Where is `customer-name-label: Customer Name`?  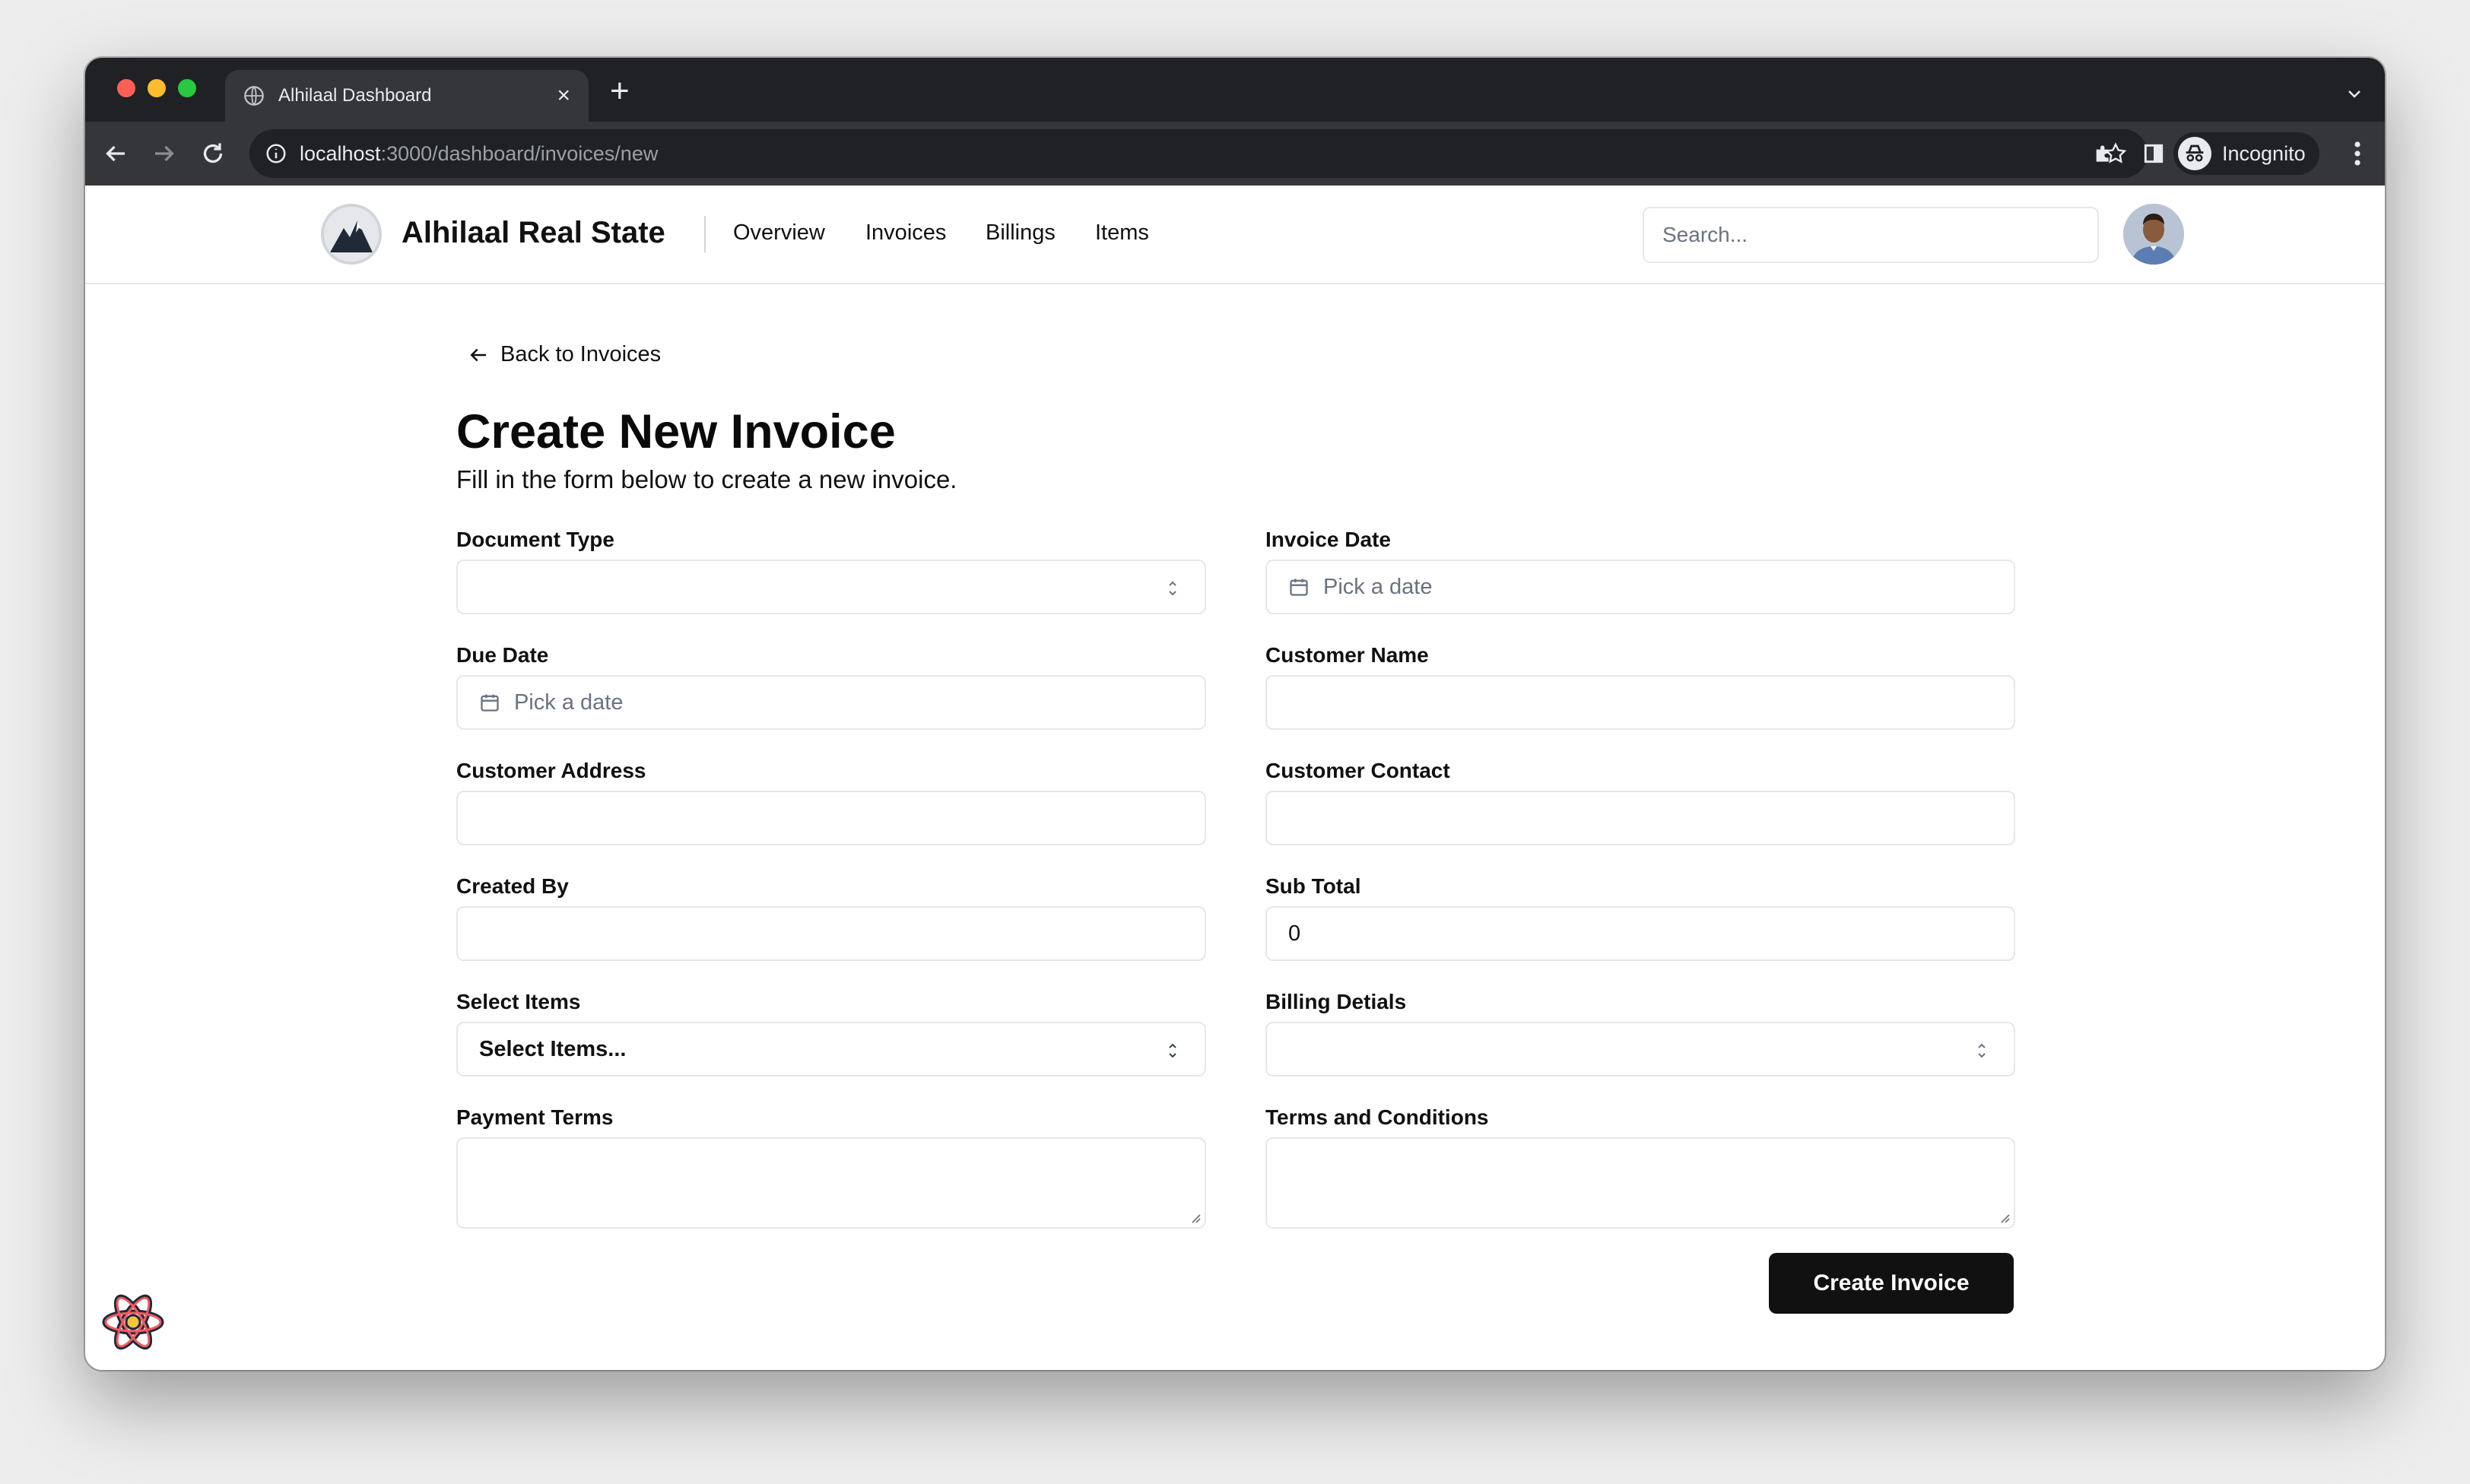 customer-name-label: Customer Name is located at coordinates (1347, 655).